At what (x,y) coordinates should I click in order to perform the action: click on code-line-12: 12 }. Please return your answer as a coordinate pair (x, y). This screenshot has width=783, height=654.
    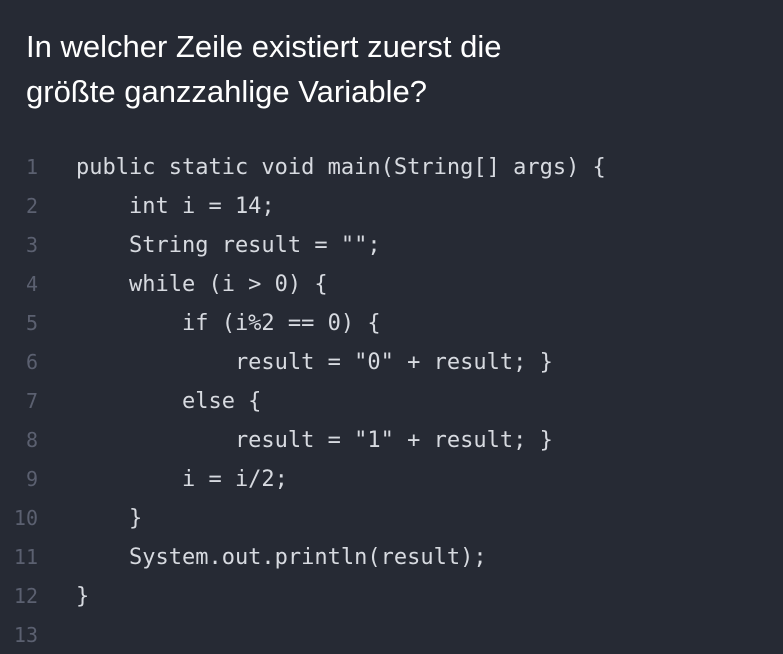
    Looking at the image, I should click on (391, 596).